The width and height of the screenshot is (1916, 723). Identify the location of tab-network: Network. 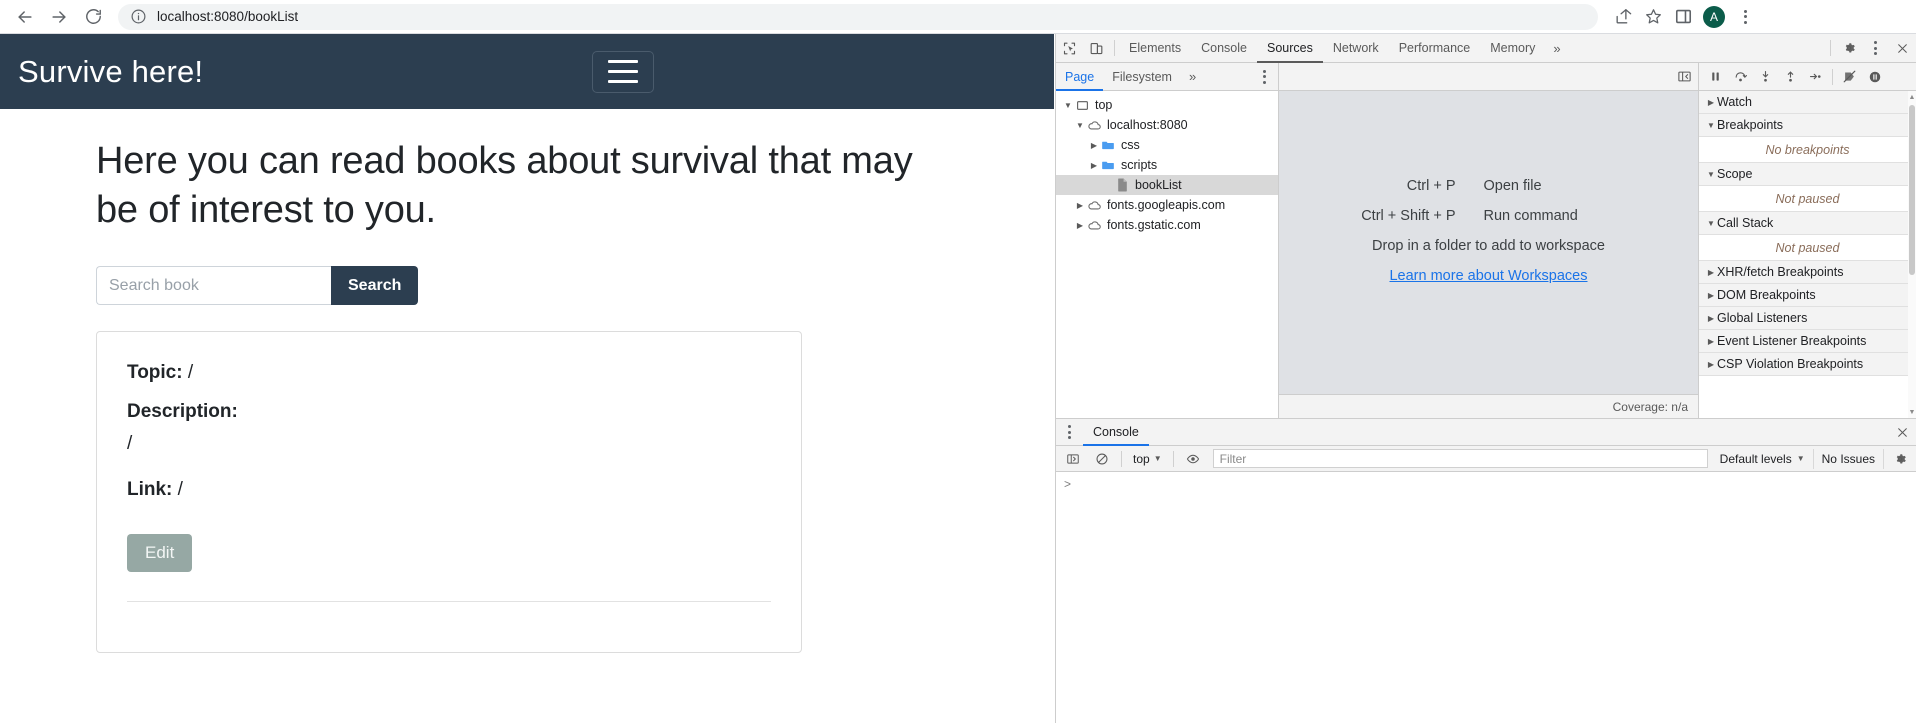
(1356, 48).